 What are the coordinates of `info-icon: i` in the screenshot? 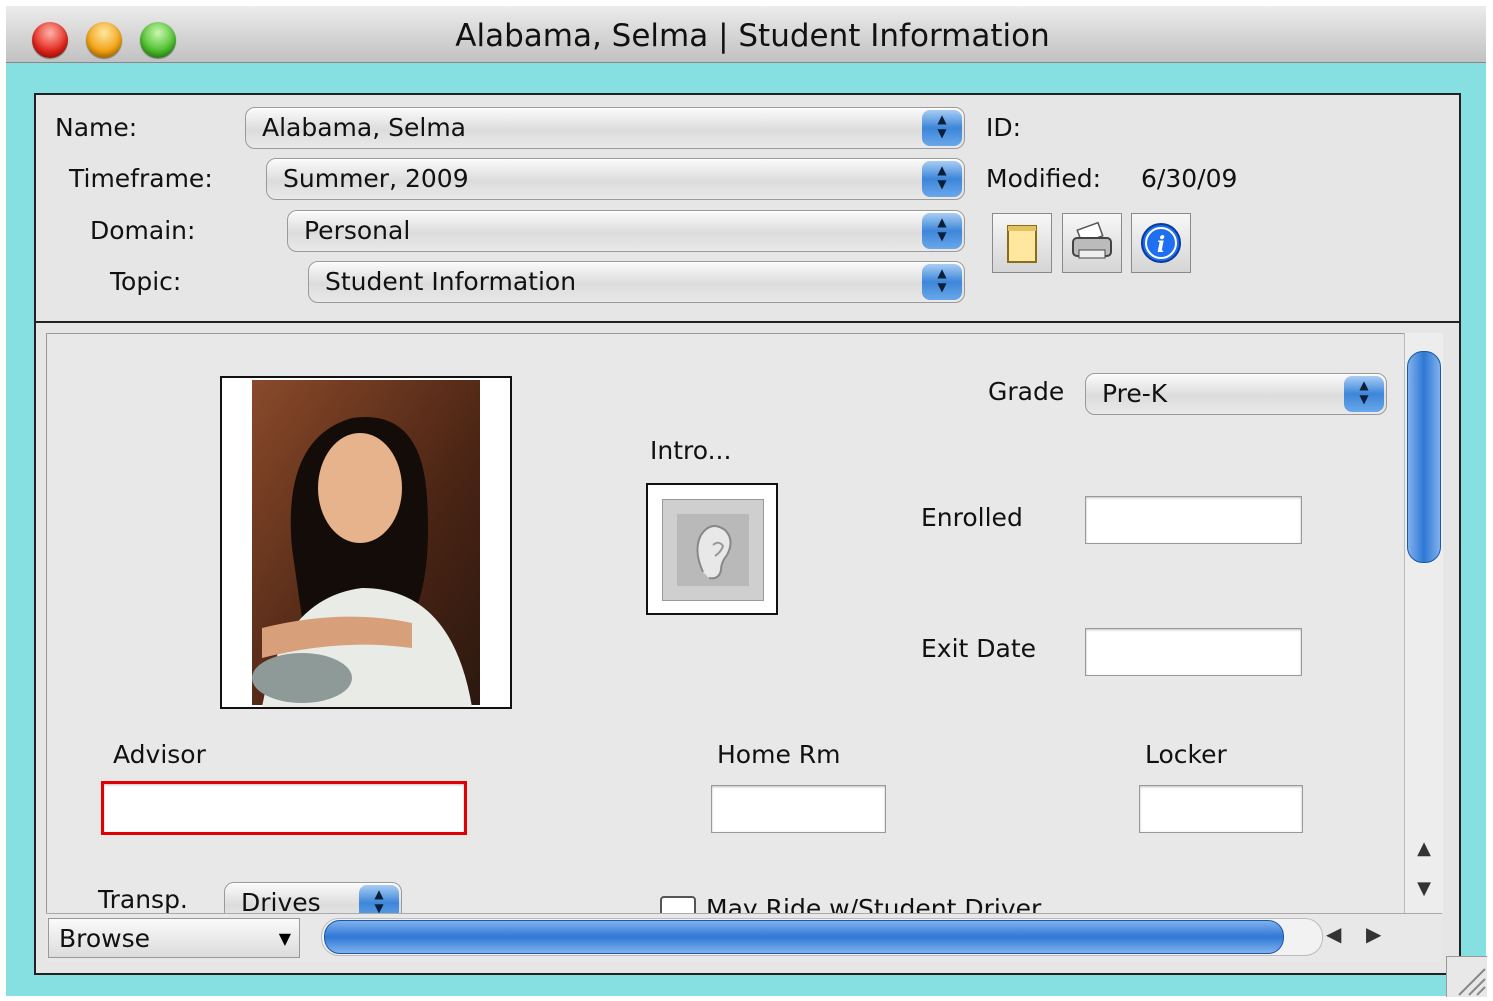 It's located at (1161, 243).